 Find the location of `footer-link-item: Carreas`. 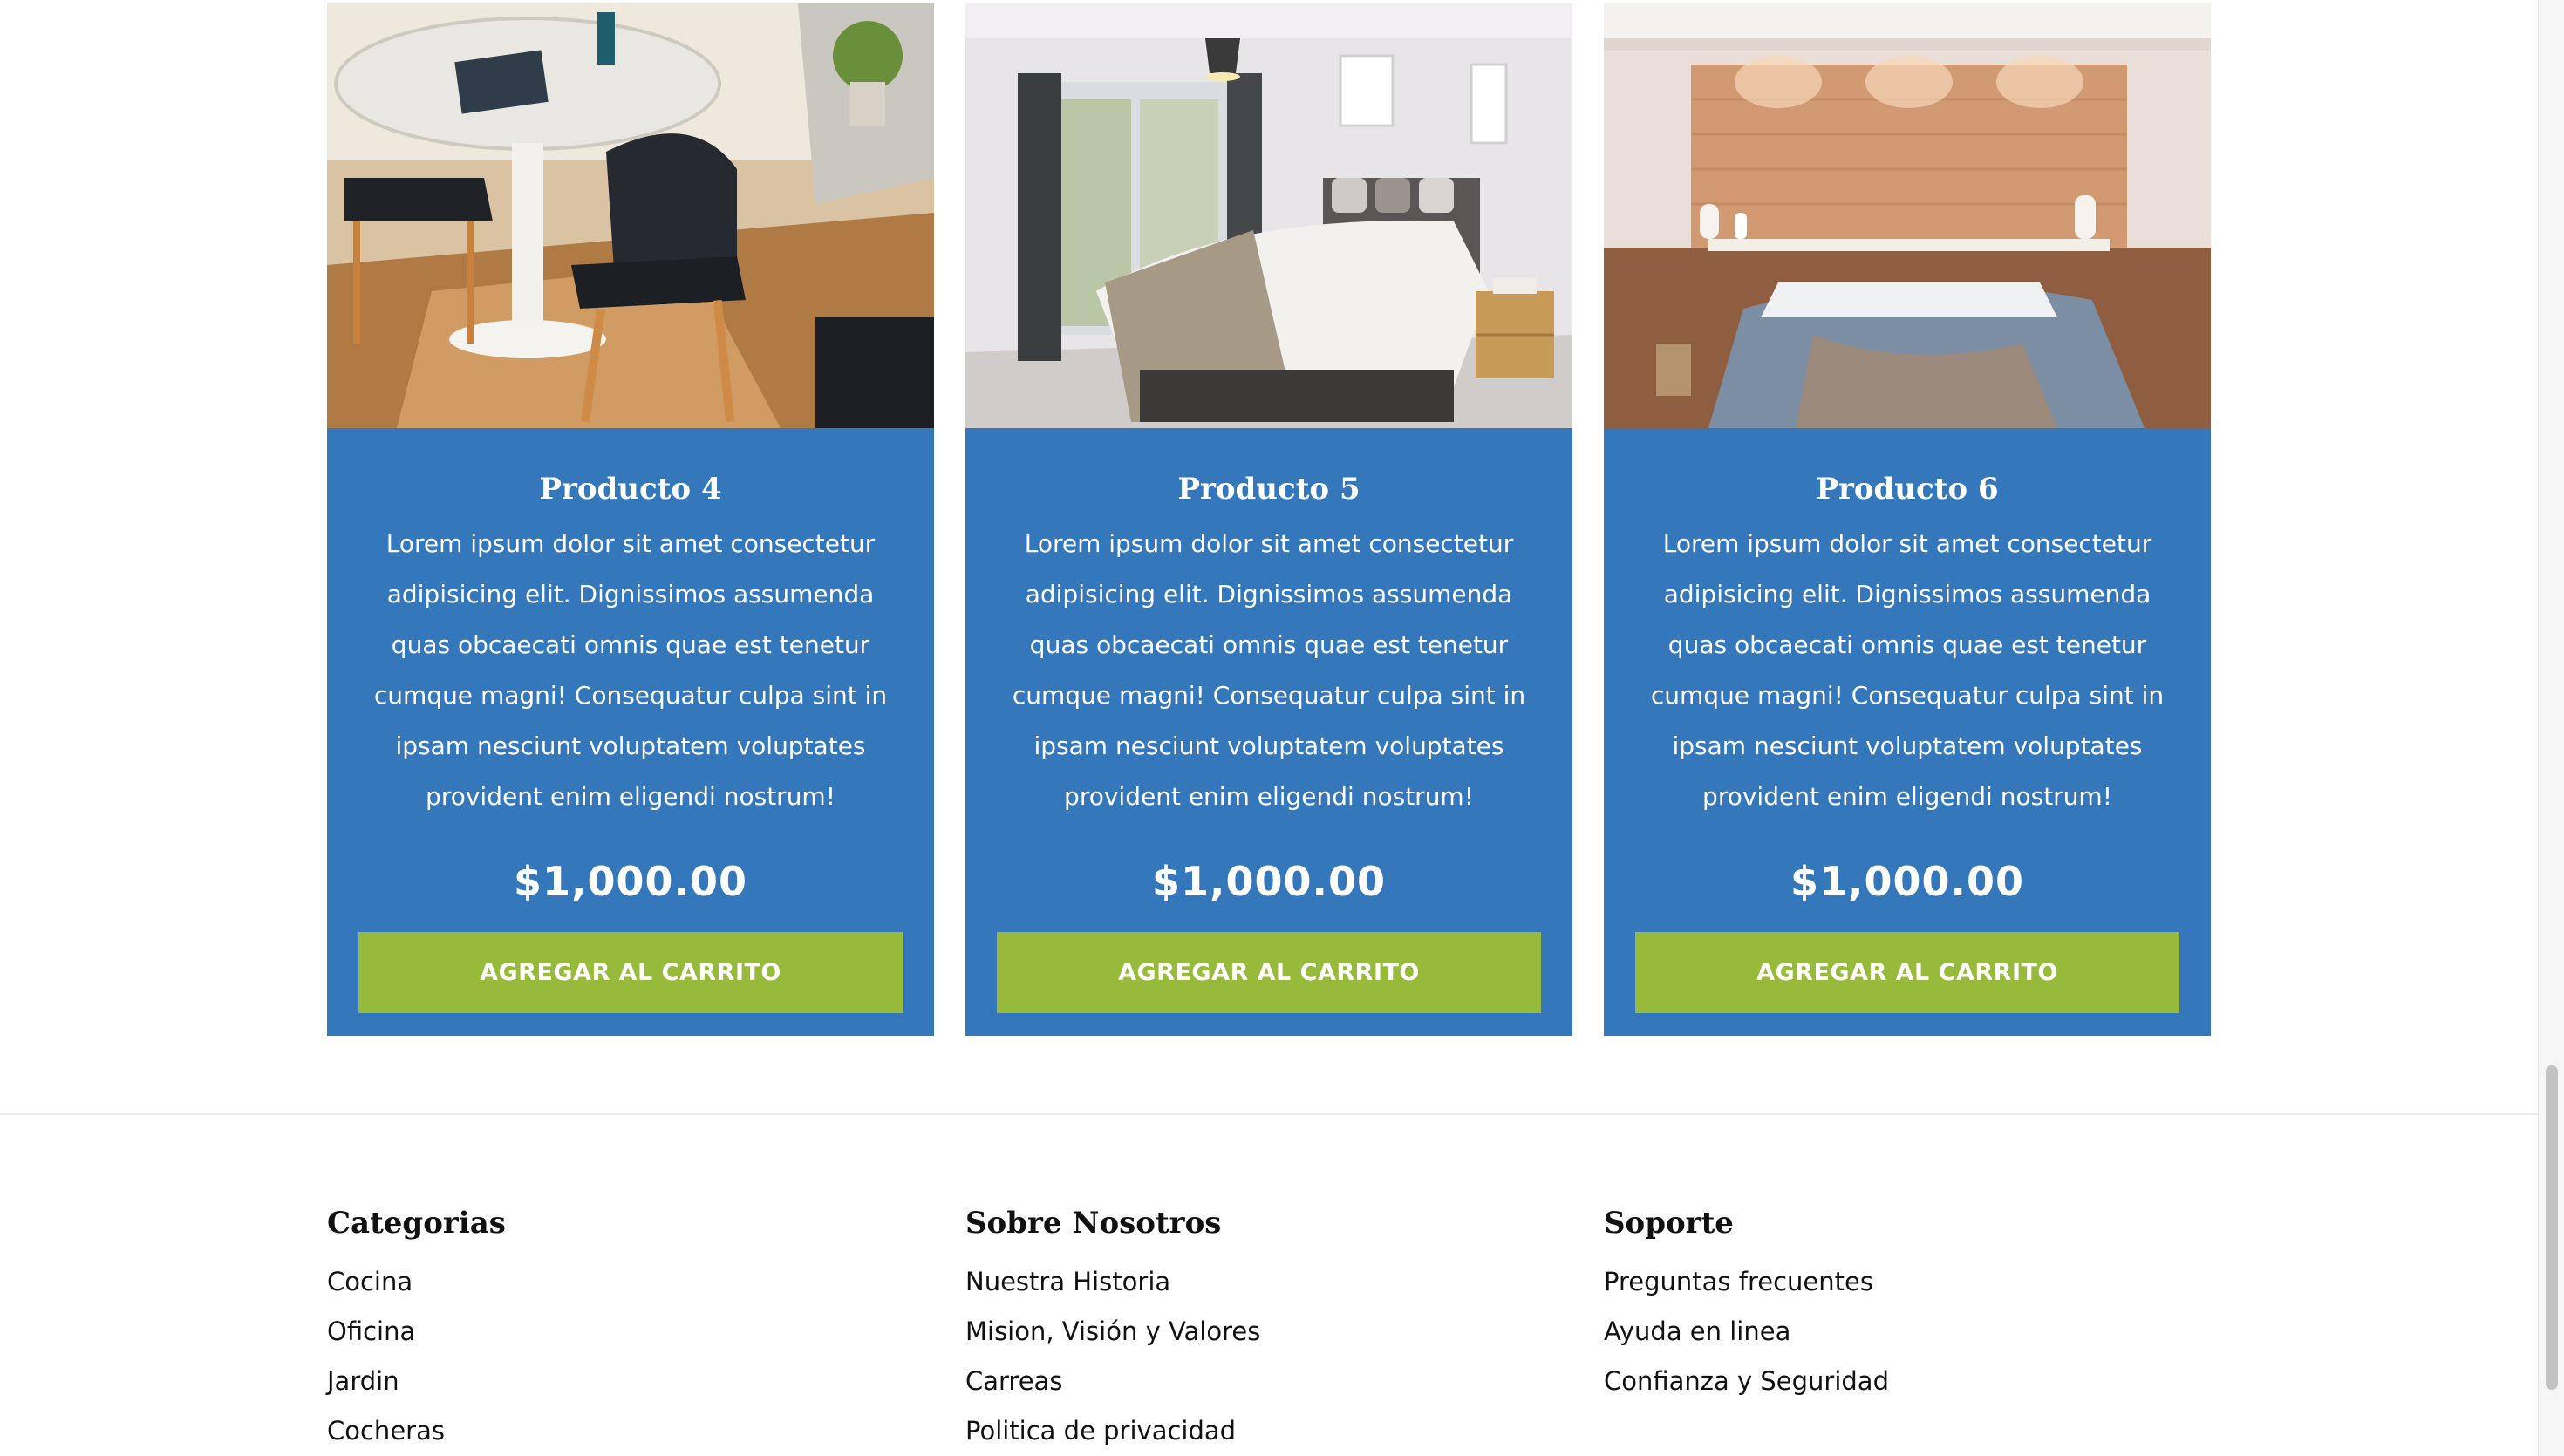

footer-link-item: Carreas is located at coordinates (1268, 1381).